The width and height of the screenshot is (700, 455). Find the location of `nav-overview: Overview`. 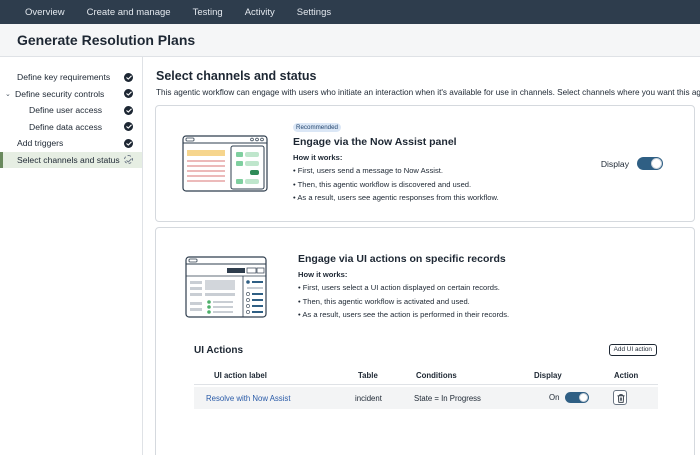

nav-overview: Overview is located at coordinates (45, 12).